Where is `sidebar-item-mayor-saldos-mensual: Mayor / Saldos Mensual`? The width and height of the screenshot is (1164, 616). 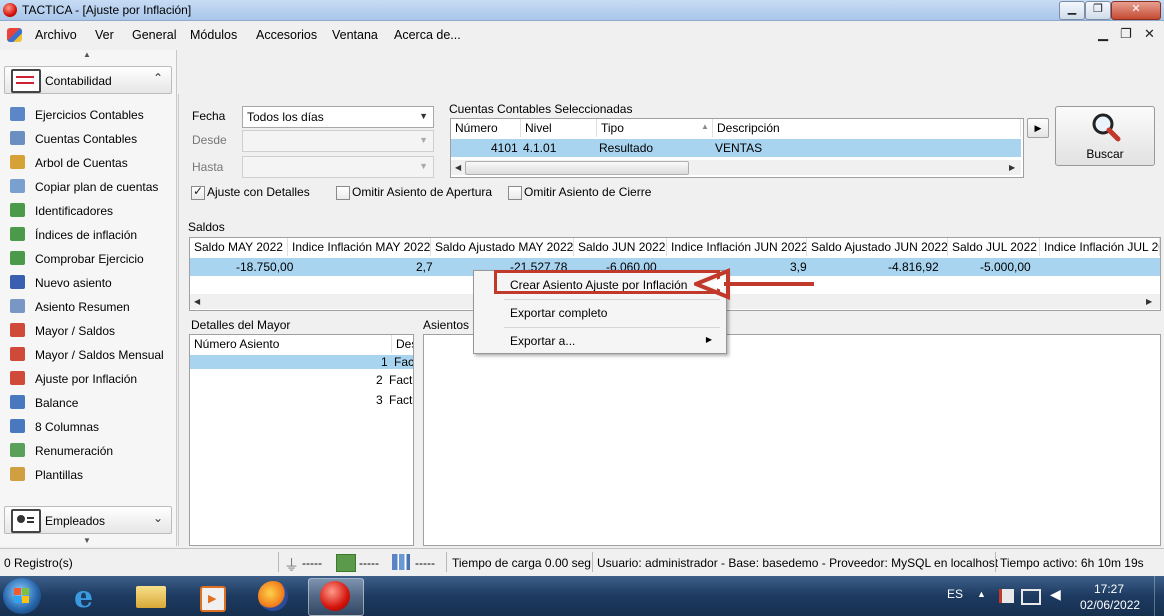 sidebar-item-mayor-saldos-mensual: Mayor / Saldos Mensual is located at coordinates (90, 355).